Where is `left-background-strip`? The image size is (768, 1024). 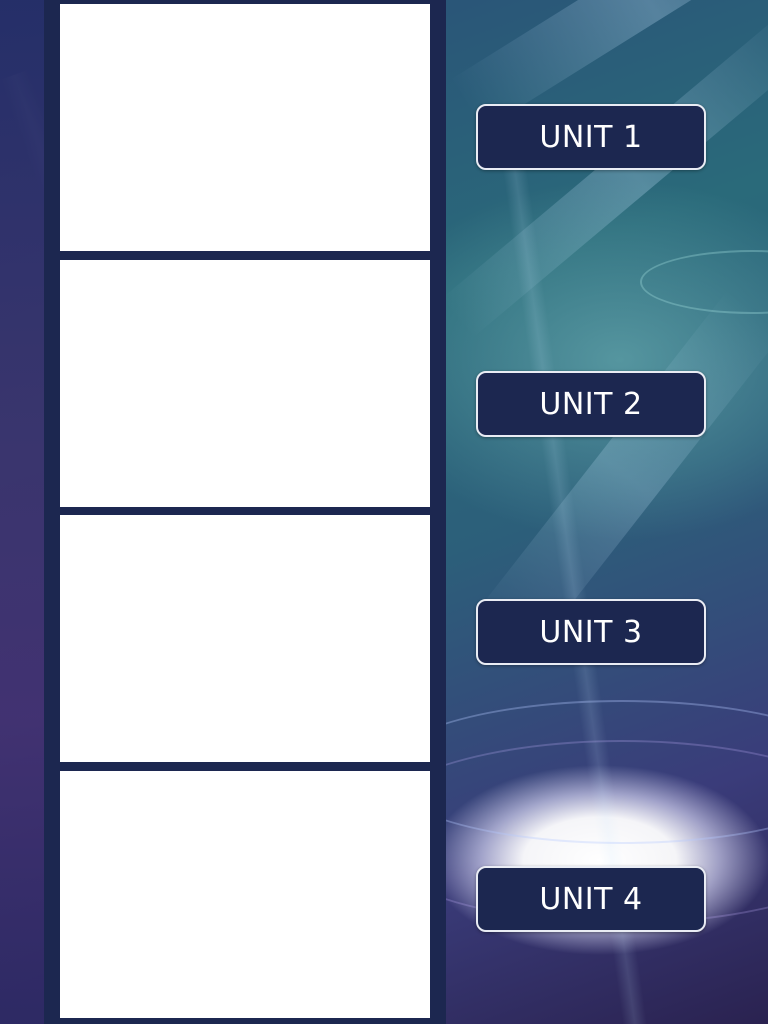 left-background-strip is located at coordinates (22, 512).